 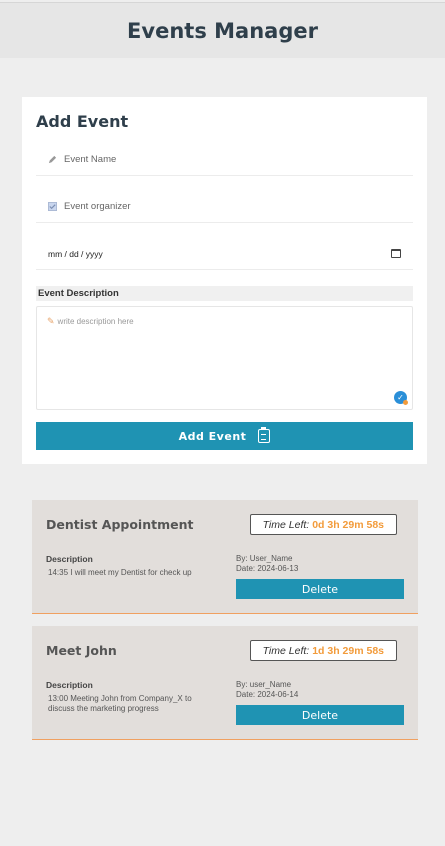 I want to click on app-header: Events Manager, so click(x=222, y=30).